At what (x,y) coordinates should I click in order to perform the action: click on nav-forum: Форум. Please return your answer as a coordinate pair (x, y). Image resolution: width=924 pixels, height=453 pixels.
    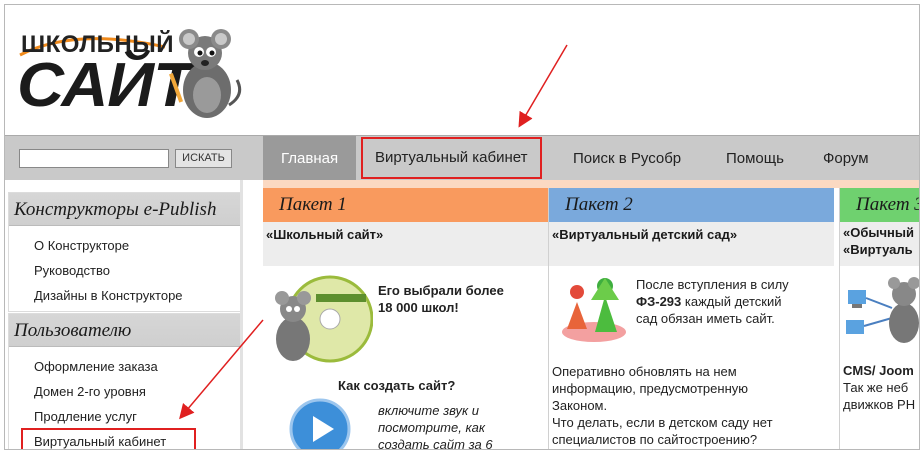
    Looking at the image, I should click on (846, 158).